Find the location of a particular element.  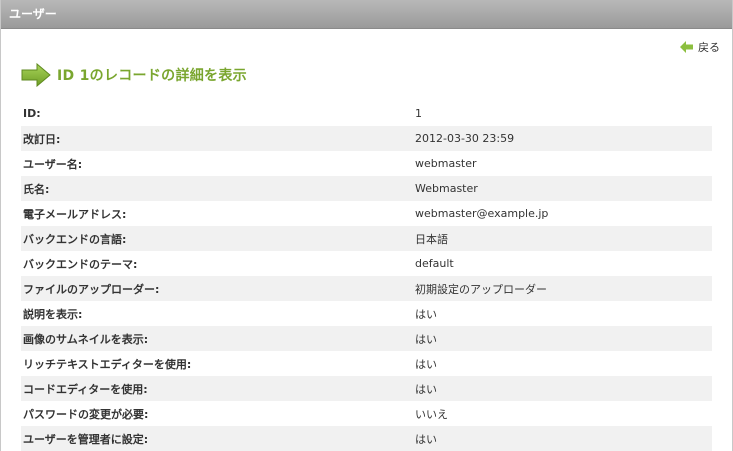

table-row: 画像のサムネイルを表示: はい is located at coordinates (366, 338).